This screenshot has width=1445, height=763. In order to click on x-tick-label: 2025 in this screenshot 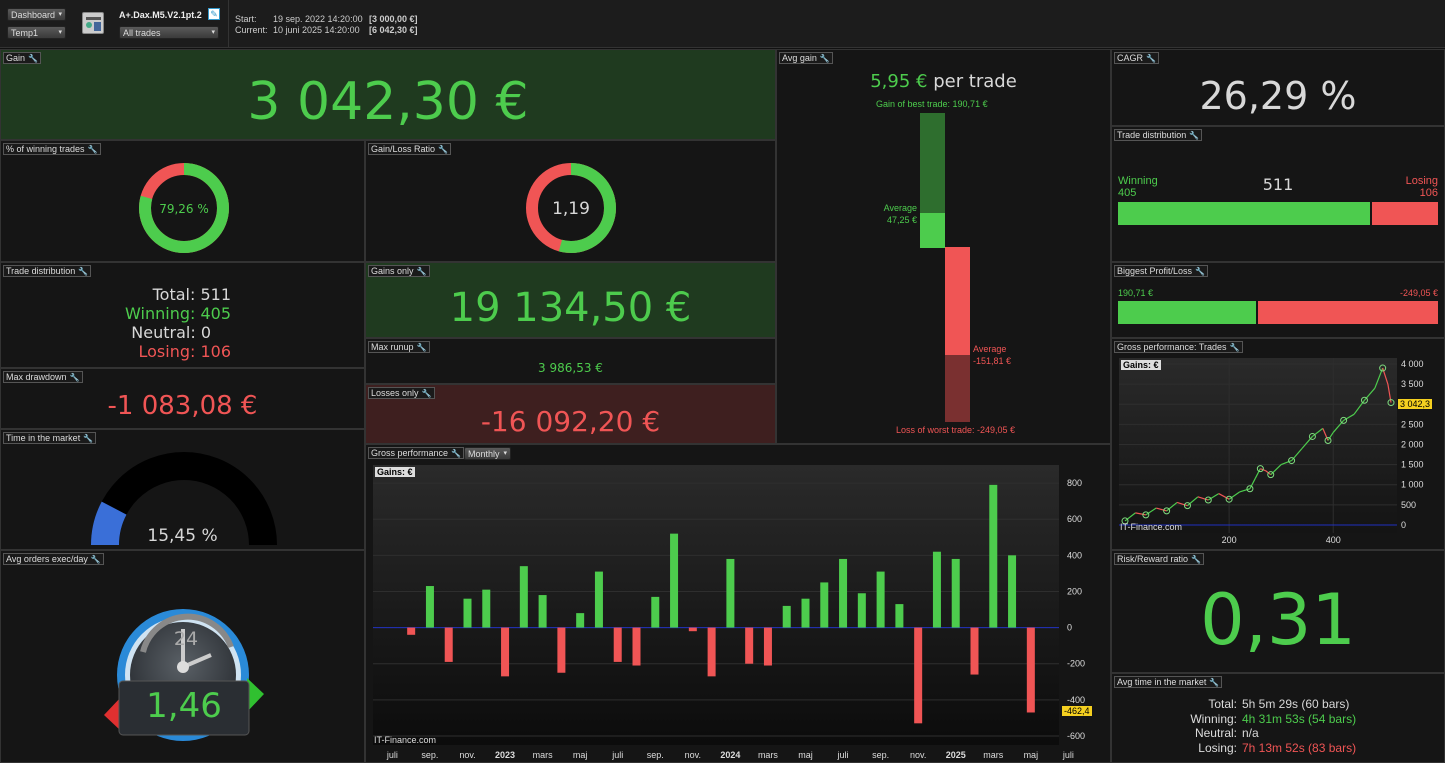, I will do `click(956, 755)`.